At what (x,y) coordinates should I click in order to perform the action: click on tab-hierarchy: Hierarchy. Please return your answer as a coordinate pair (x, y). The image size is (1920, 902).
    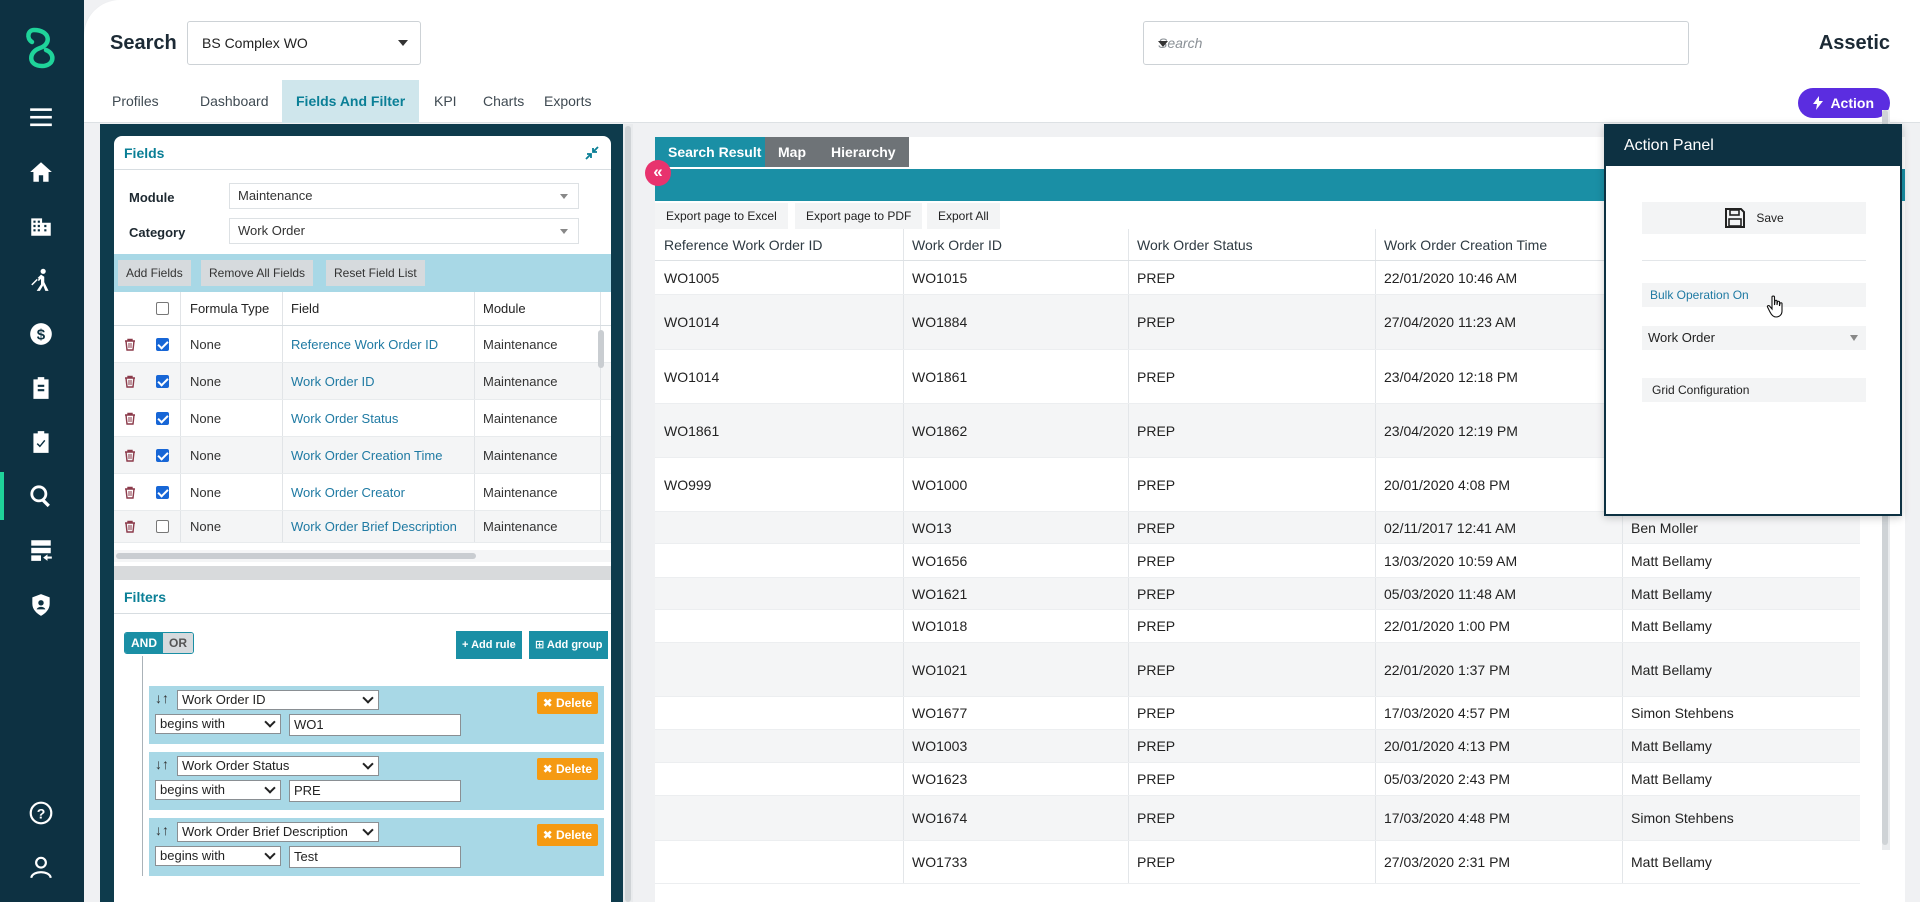
    Looking at the image, I should click on (863, 152).